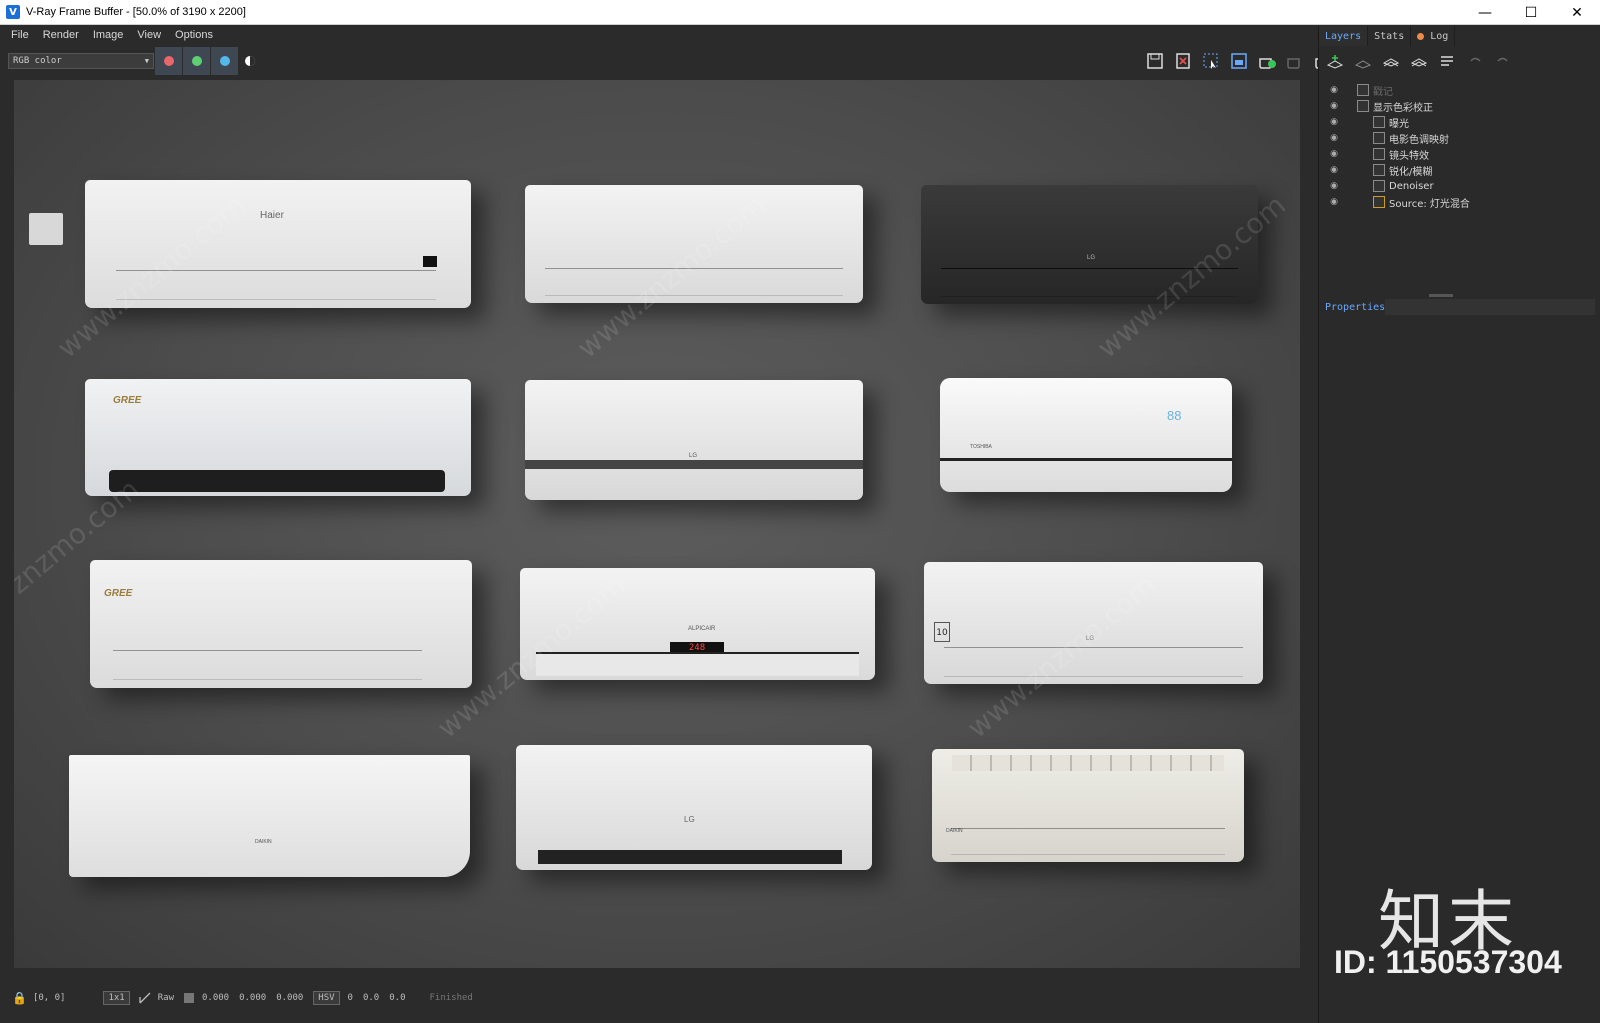 This screenshot has height=1023, width=1600. I want to click on raw-label: Raw, so click(165, 998).